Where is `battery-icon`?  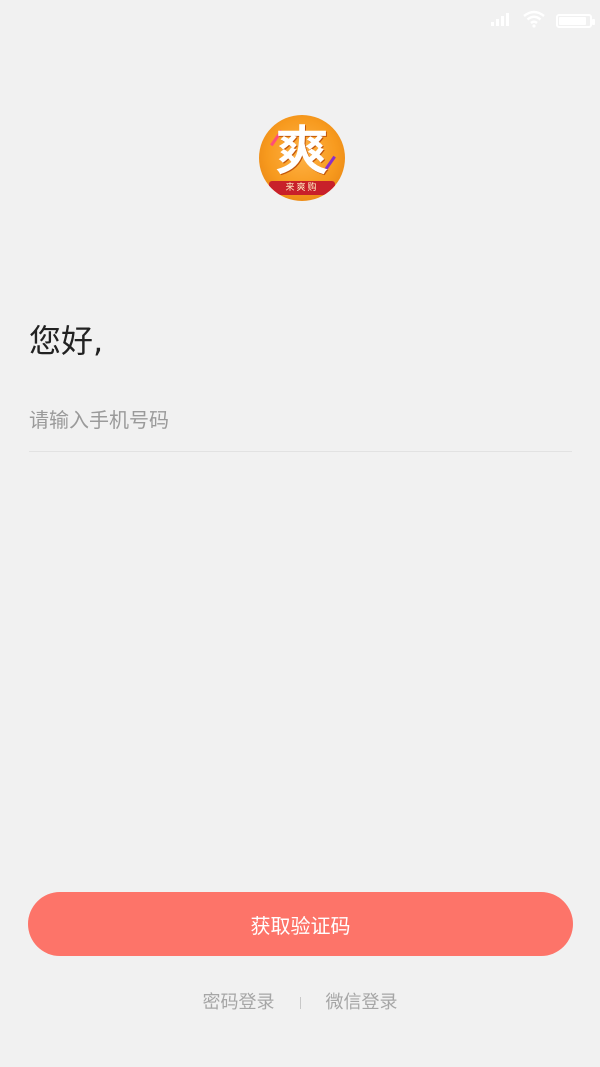
battery-icon is located at coordinates (575, 21).